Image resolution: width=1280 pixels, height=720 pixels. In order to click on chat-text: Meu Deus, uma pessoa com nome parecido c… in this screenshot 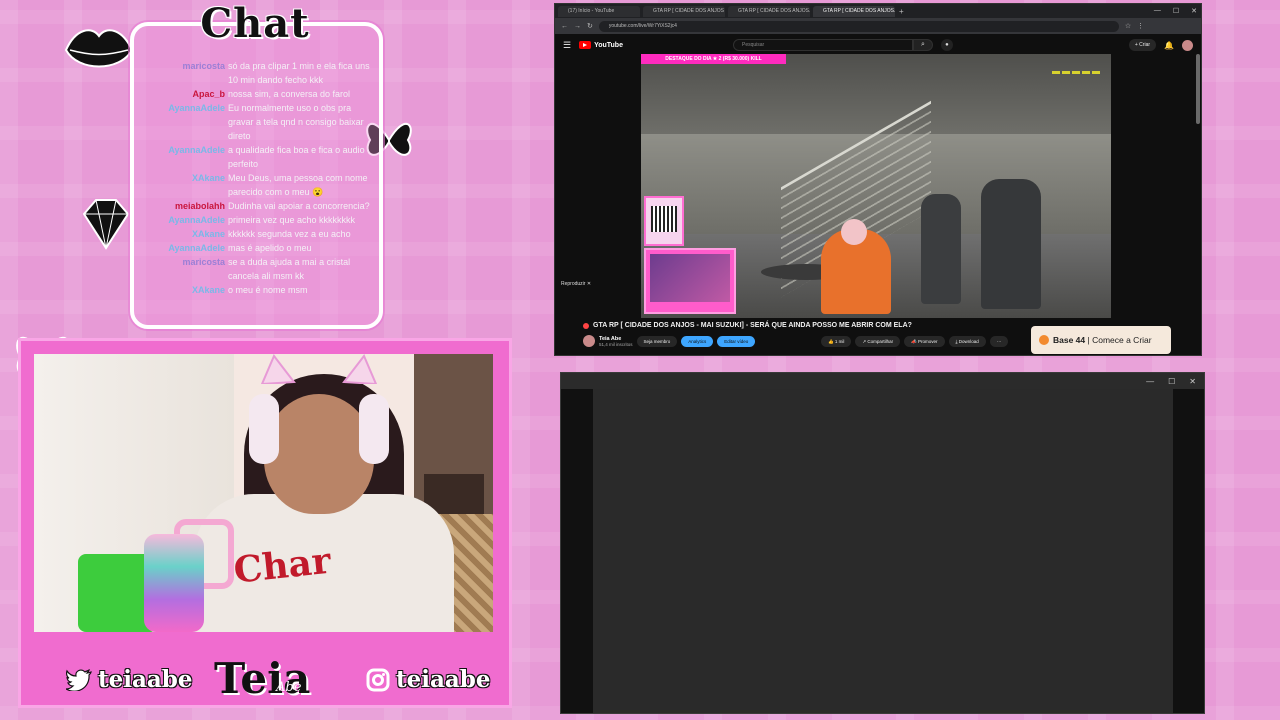, I will do `click(298, 185)`.